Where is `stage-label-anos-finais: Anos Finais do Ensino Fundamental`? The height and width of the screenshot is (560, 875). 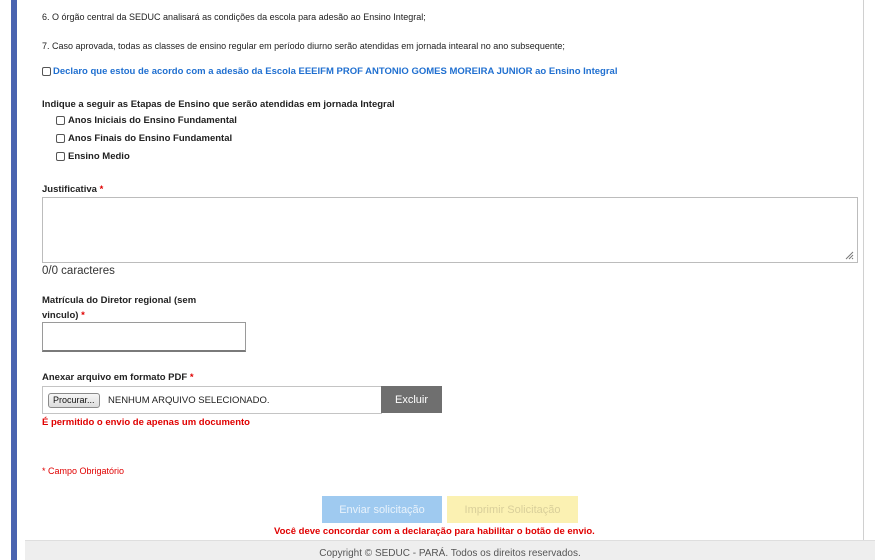 stage-label-anos-finais: Anos Finais do Ensino Fundamental is located at coordinates (150, 138).